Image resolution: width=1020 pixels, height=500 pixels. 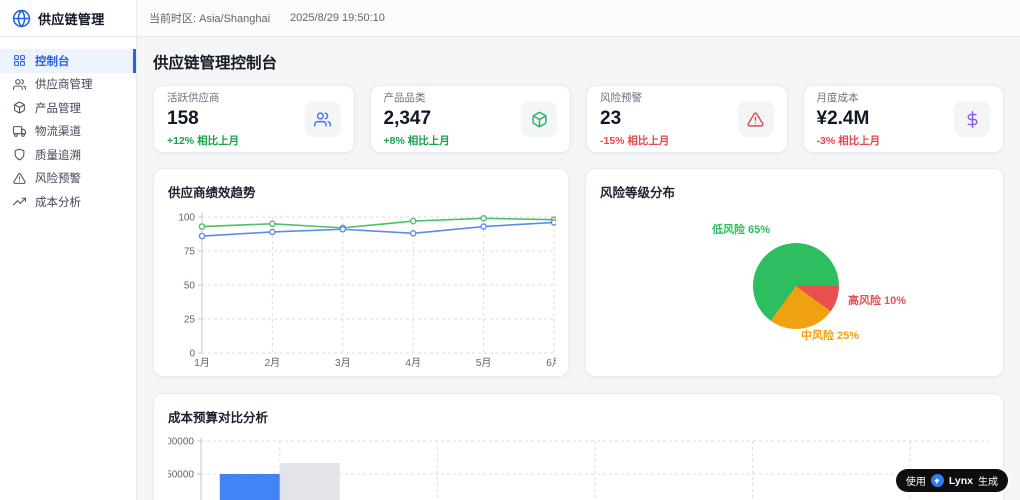 I want to click on truck-icon, so click(x=19, y=131).